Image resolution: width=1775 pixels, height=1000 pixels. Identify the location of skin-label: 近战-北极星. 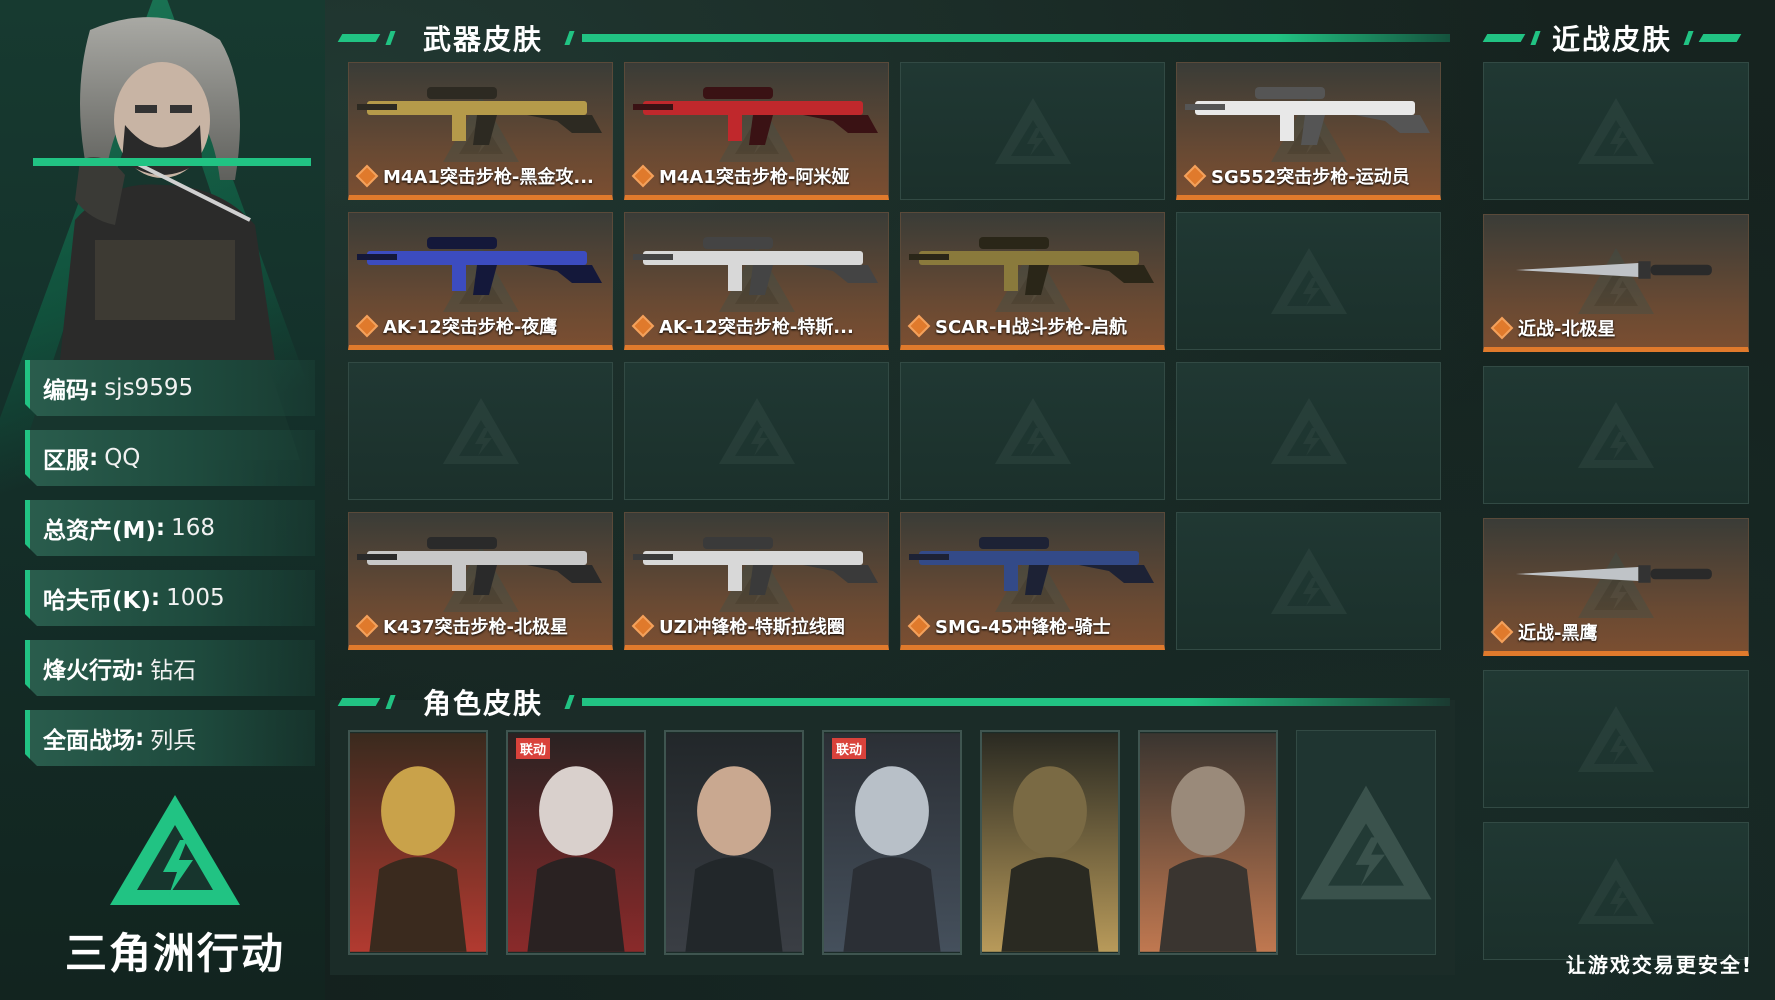
(1552, 328).